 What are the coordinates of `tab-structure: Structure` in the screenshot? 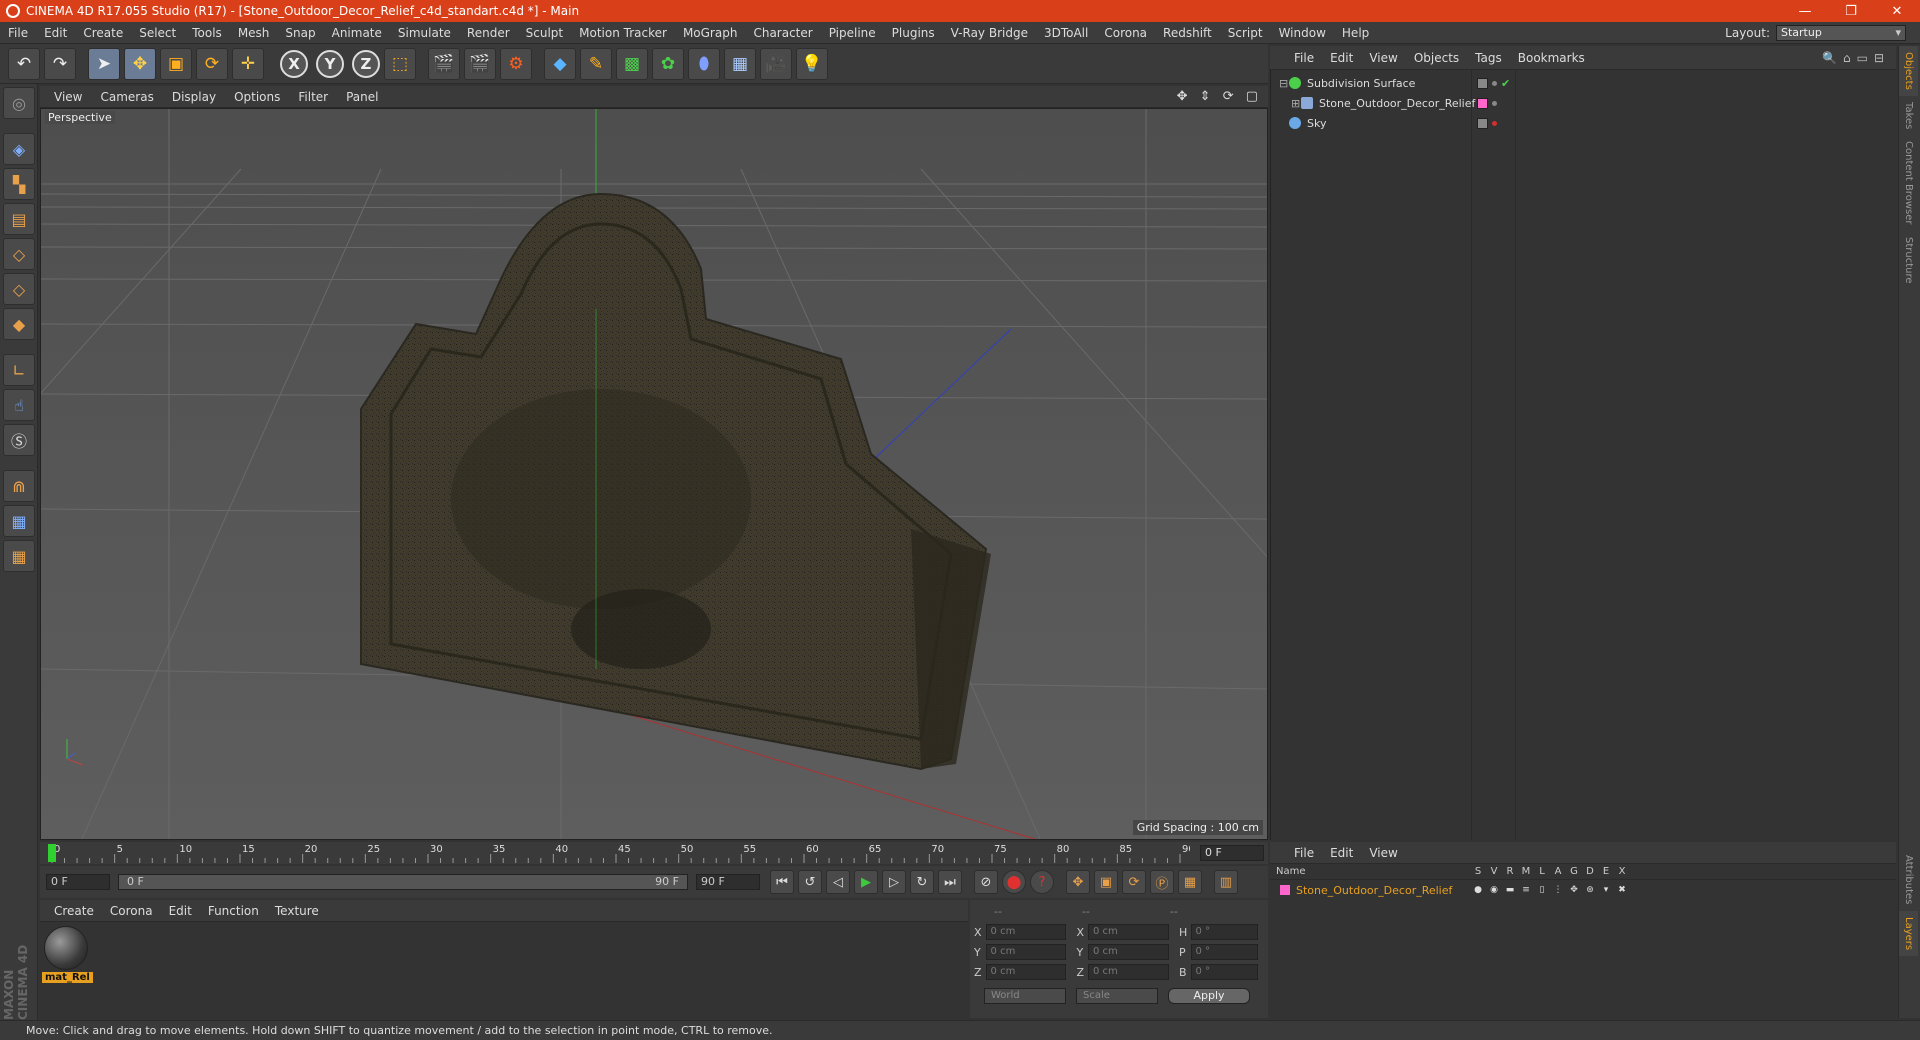 It's located at (1908, 260).